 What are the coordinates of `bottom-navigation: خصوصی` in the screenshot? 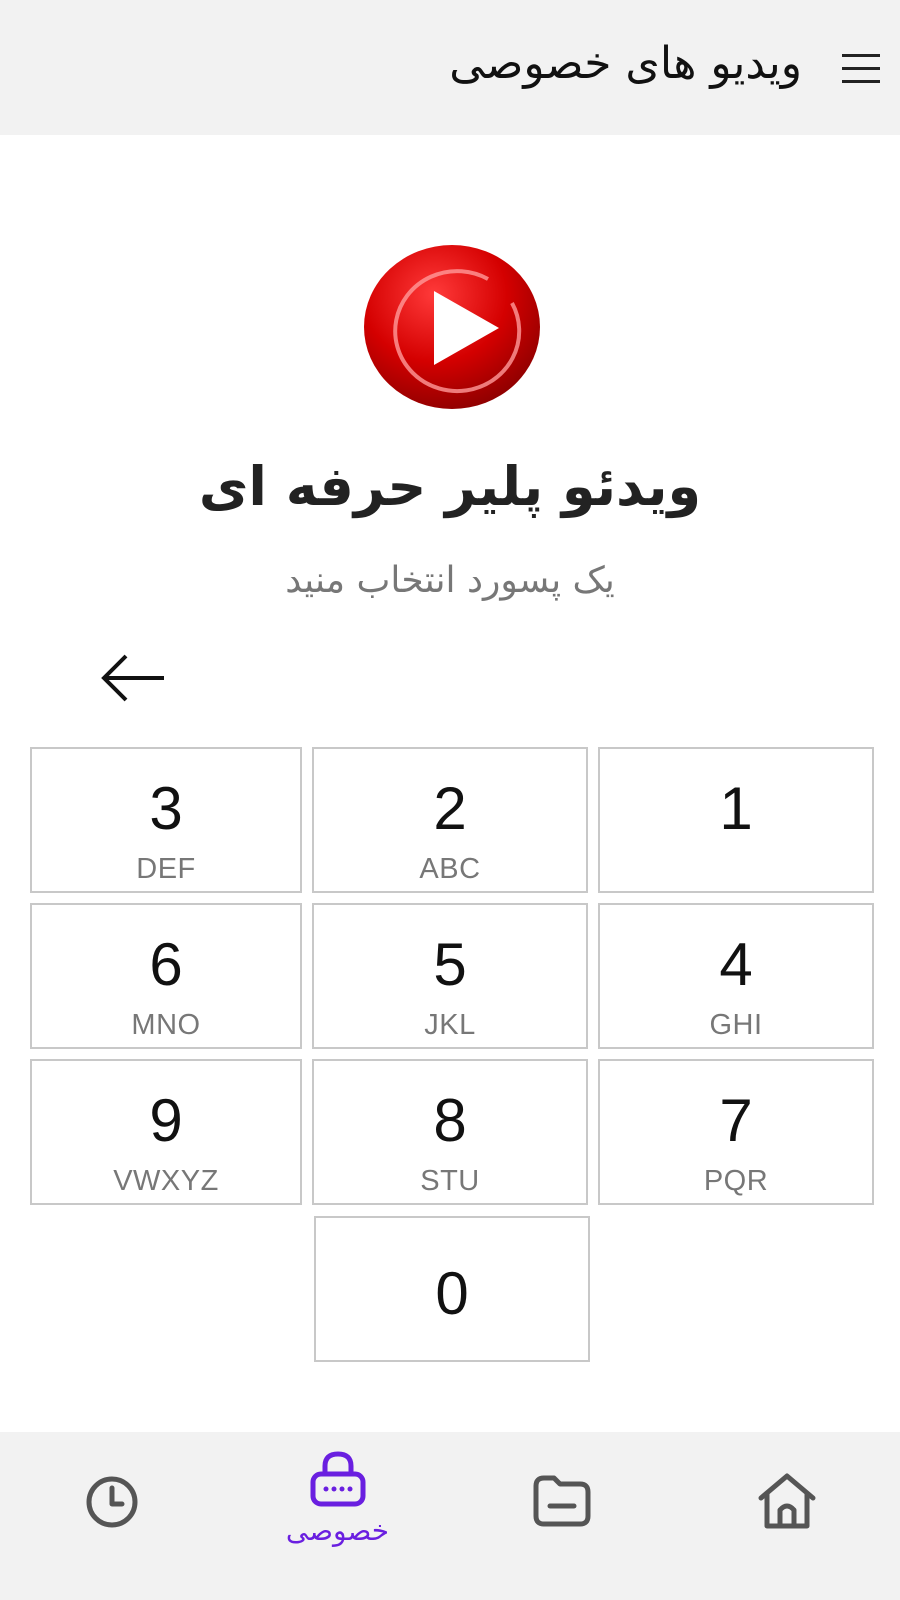 It's located at (450, 1516).